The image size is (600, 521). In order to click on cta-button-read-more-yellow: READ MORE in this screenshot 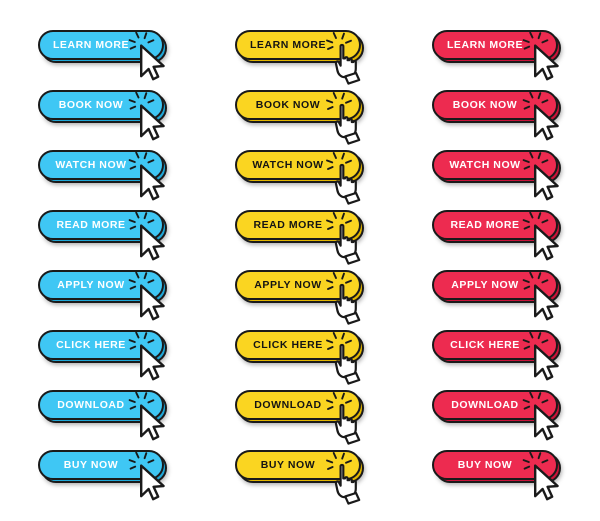, I will do `click(310, 233)`.